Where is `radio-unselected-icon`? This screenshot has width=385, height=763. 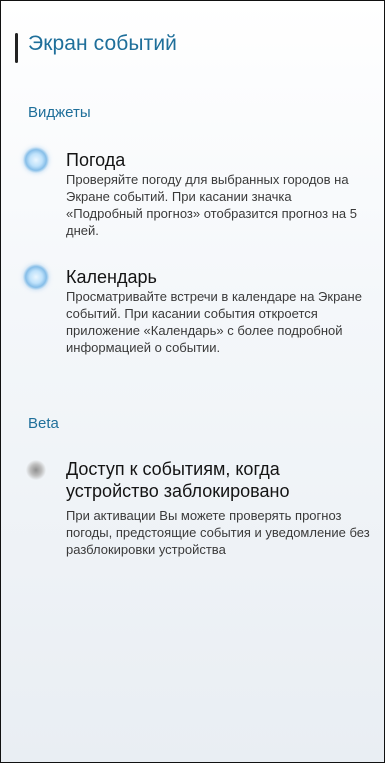 radio-unselected-icon is located at coordinates (36, 470).